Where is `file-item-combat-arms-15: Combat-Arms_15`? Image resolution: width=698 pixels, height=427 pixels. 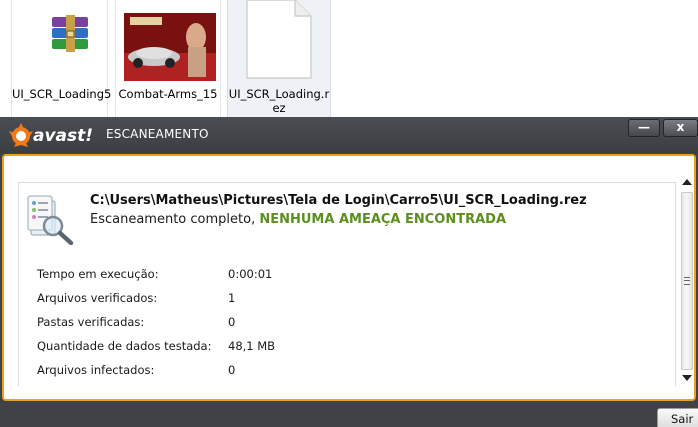 file-item-combat-arms-15: Combat-Arms_15 is located at coordinates (168, 58).